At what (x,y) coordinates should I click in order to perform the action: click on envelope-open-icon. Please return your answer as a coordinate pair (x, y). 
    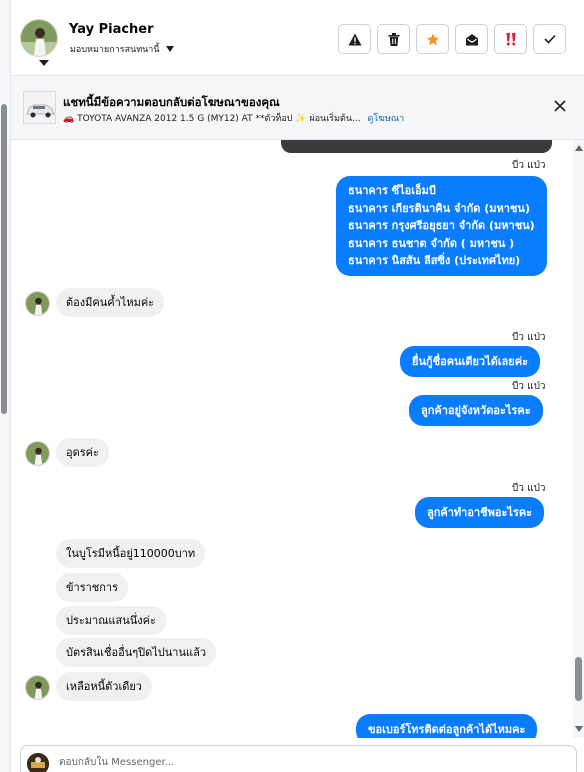
    Looking at the image, I should click on (471, 39).